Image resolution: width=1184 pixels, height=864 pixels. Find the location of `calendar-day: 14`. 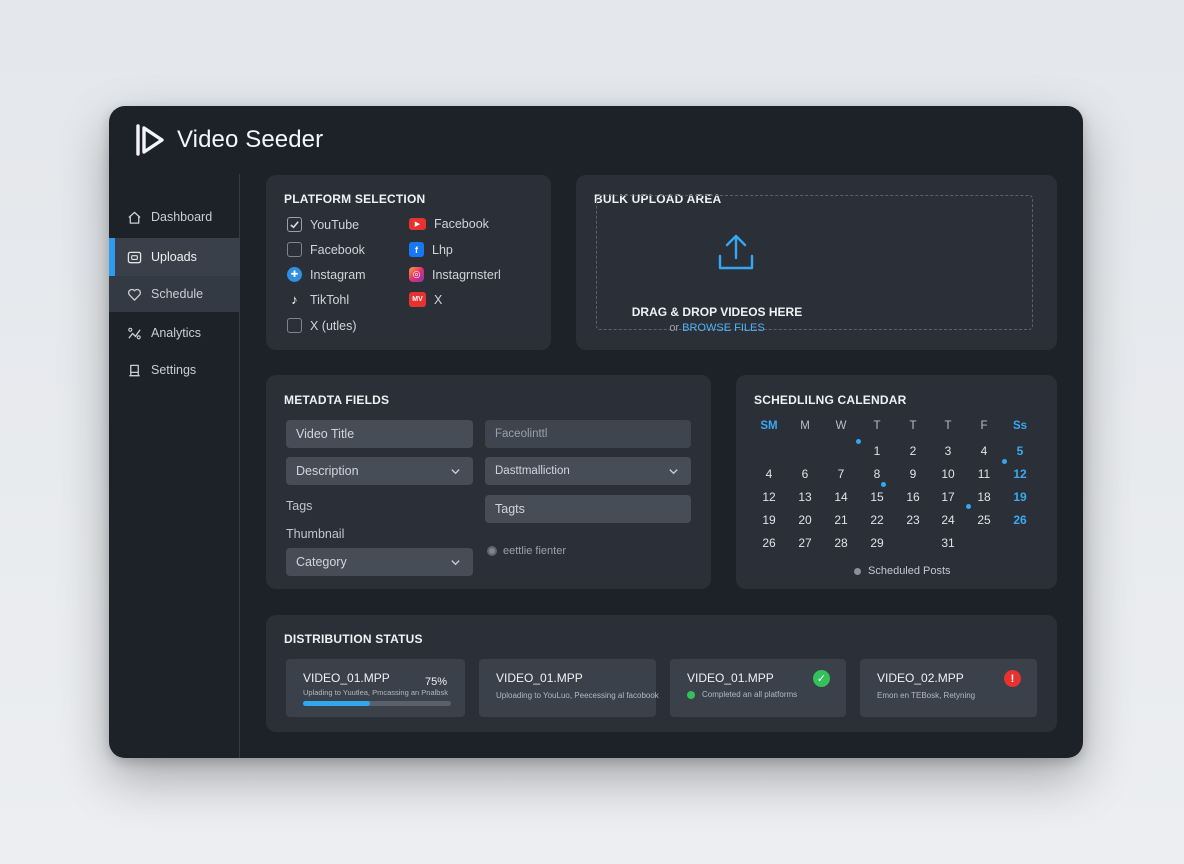

calendar-day: 14 is located at coordinates (841, 497).